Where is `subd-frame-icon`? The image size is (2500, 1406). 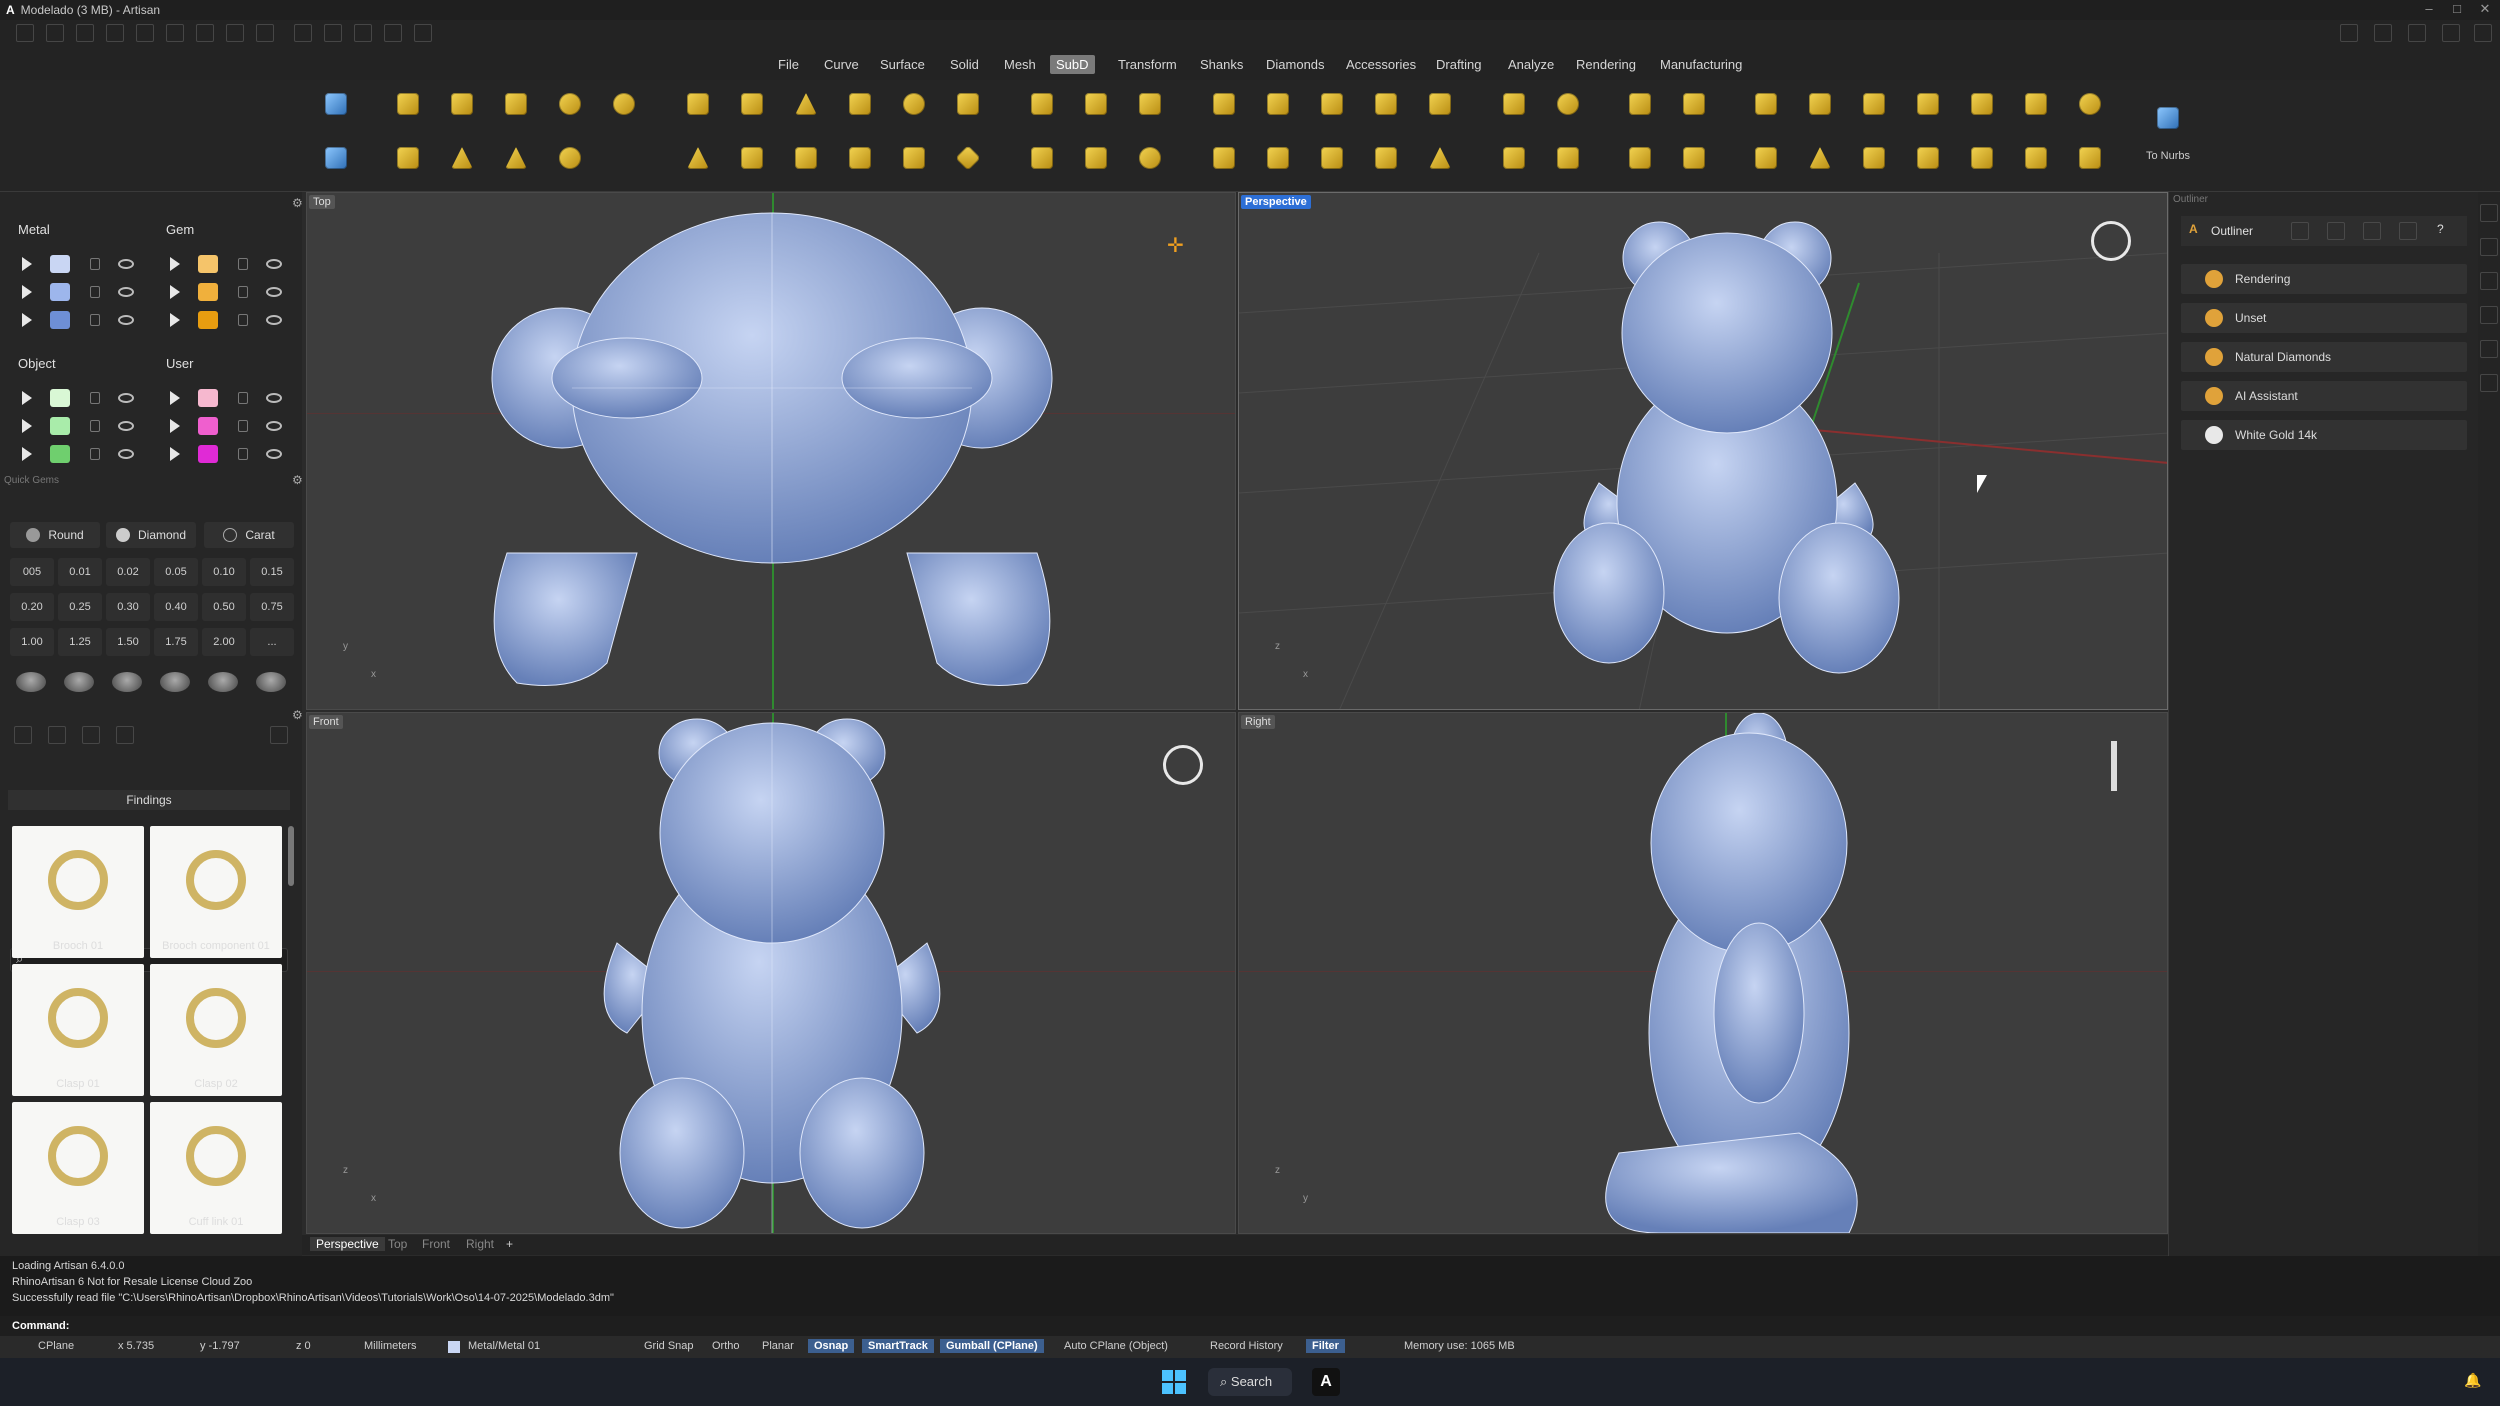 subd-frame-icon is located at coordinates (1042, 158).